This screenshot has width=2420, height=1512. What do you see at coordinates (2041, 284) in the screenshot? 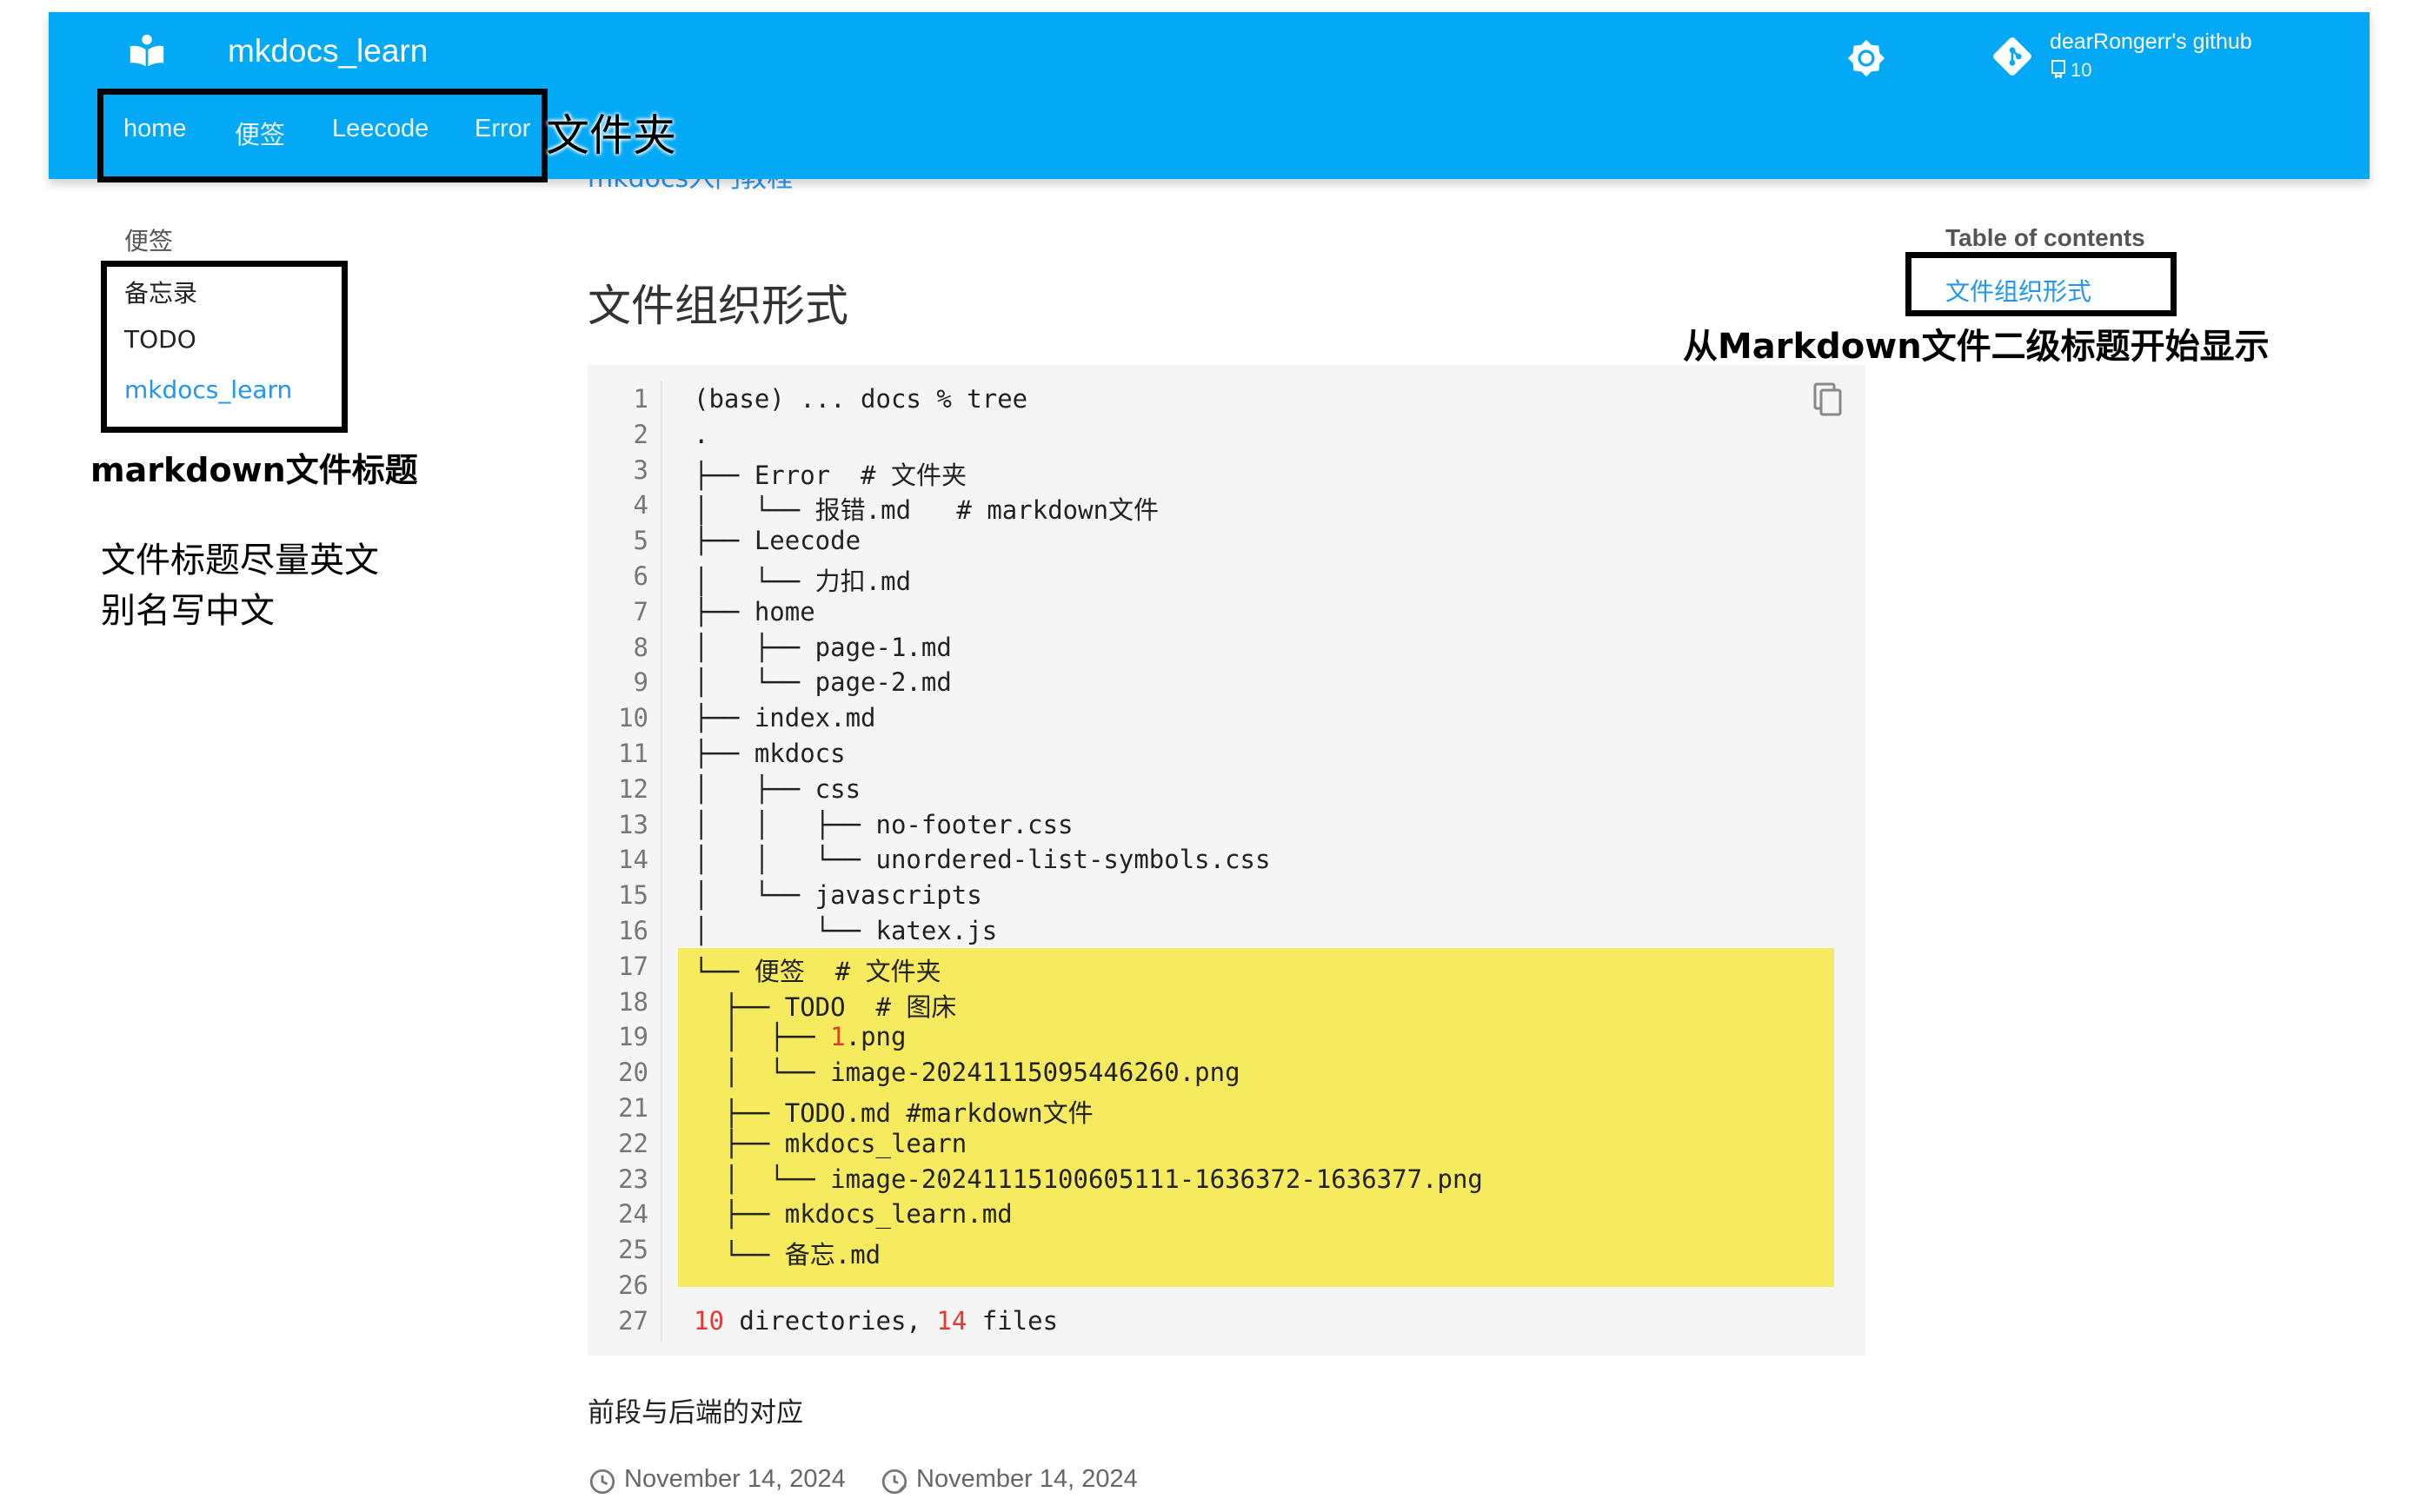
I see `toc-annotation-box` at bounding box center [2041, 284].